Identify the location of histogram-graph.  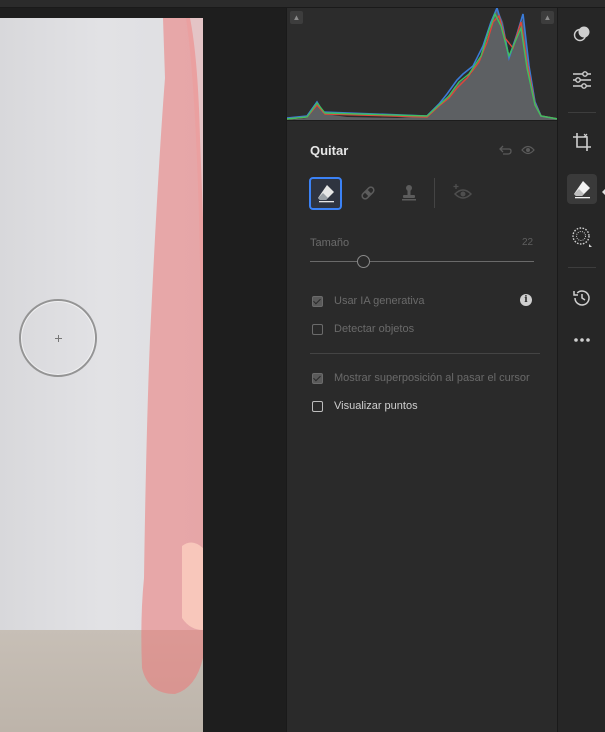
(422, 62).